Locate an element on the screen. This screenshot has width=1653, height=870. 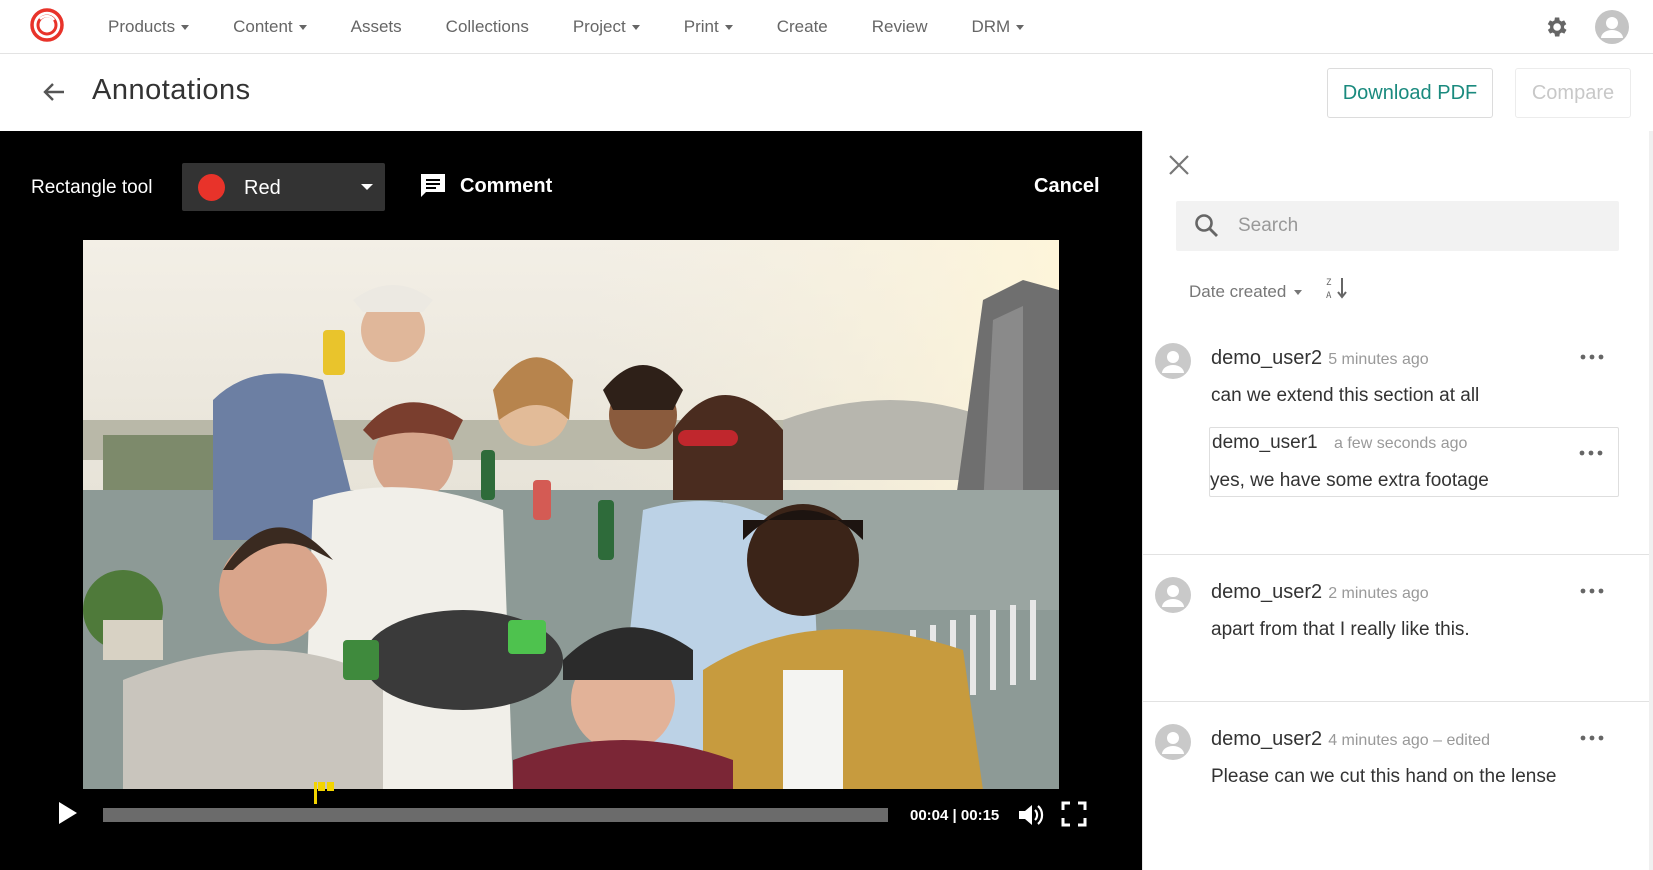
nav-item-drm: DRM is located at coordinates (998, 27).